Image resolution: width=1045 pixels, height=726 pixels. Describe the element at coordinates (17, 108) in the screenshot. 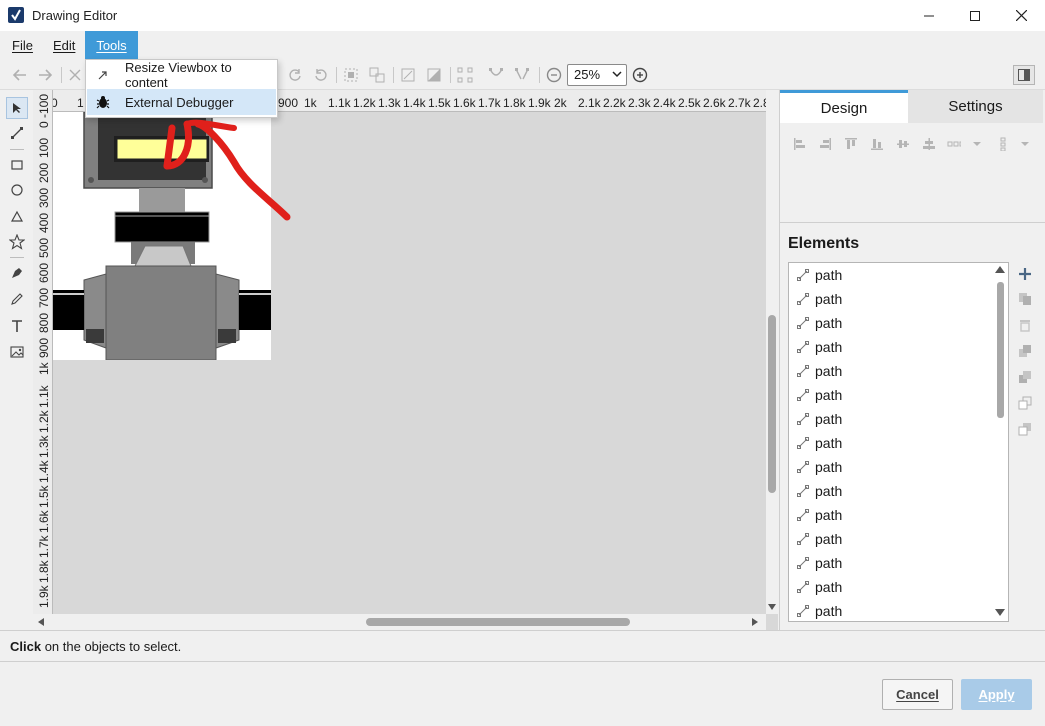

I see `select-tool` at that location.